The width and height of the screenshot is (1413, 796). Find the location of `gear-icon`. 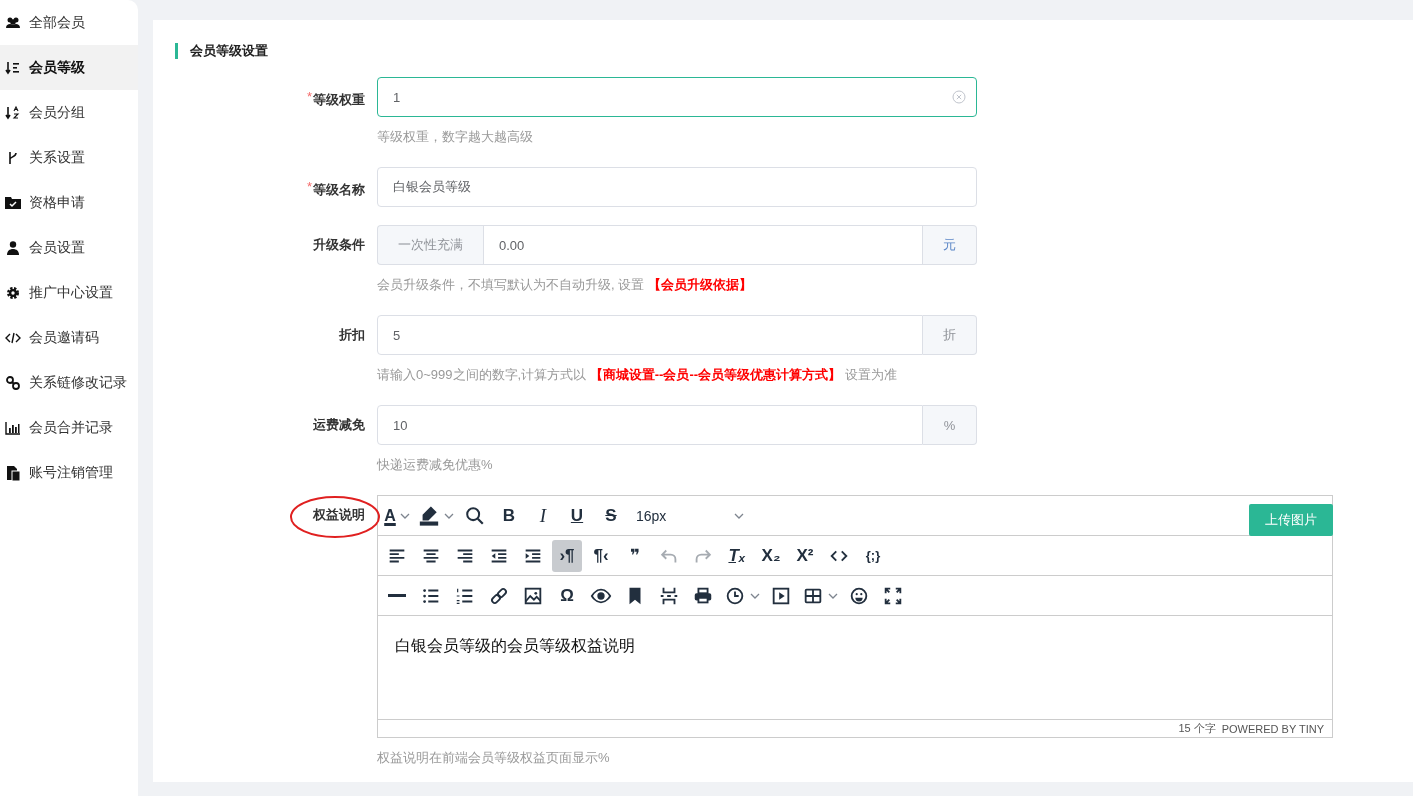

gear-icon is located at coordinates (13, 292).